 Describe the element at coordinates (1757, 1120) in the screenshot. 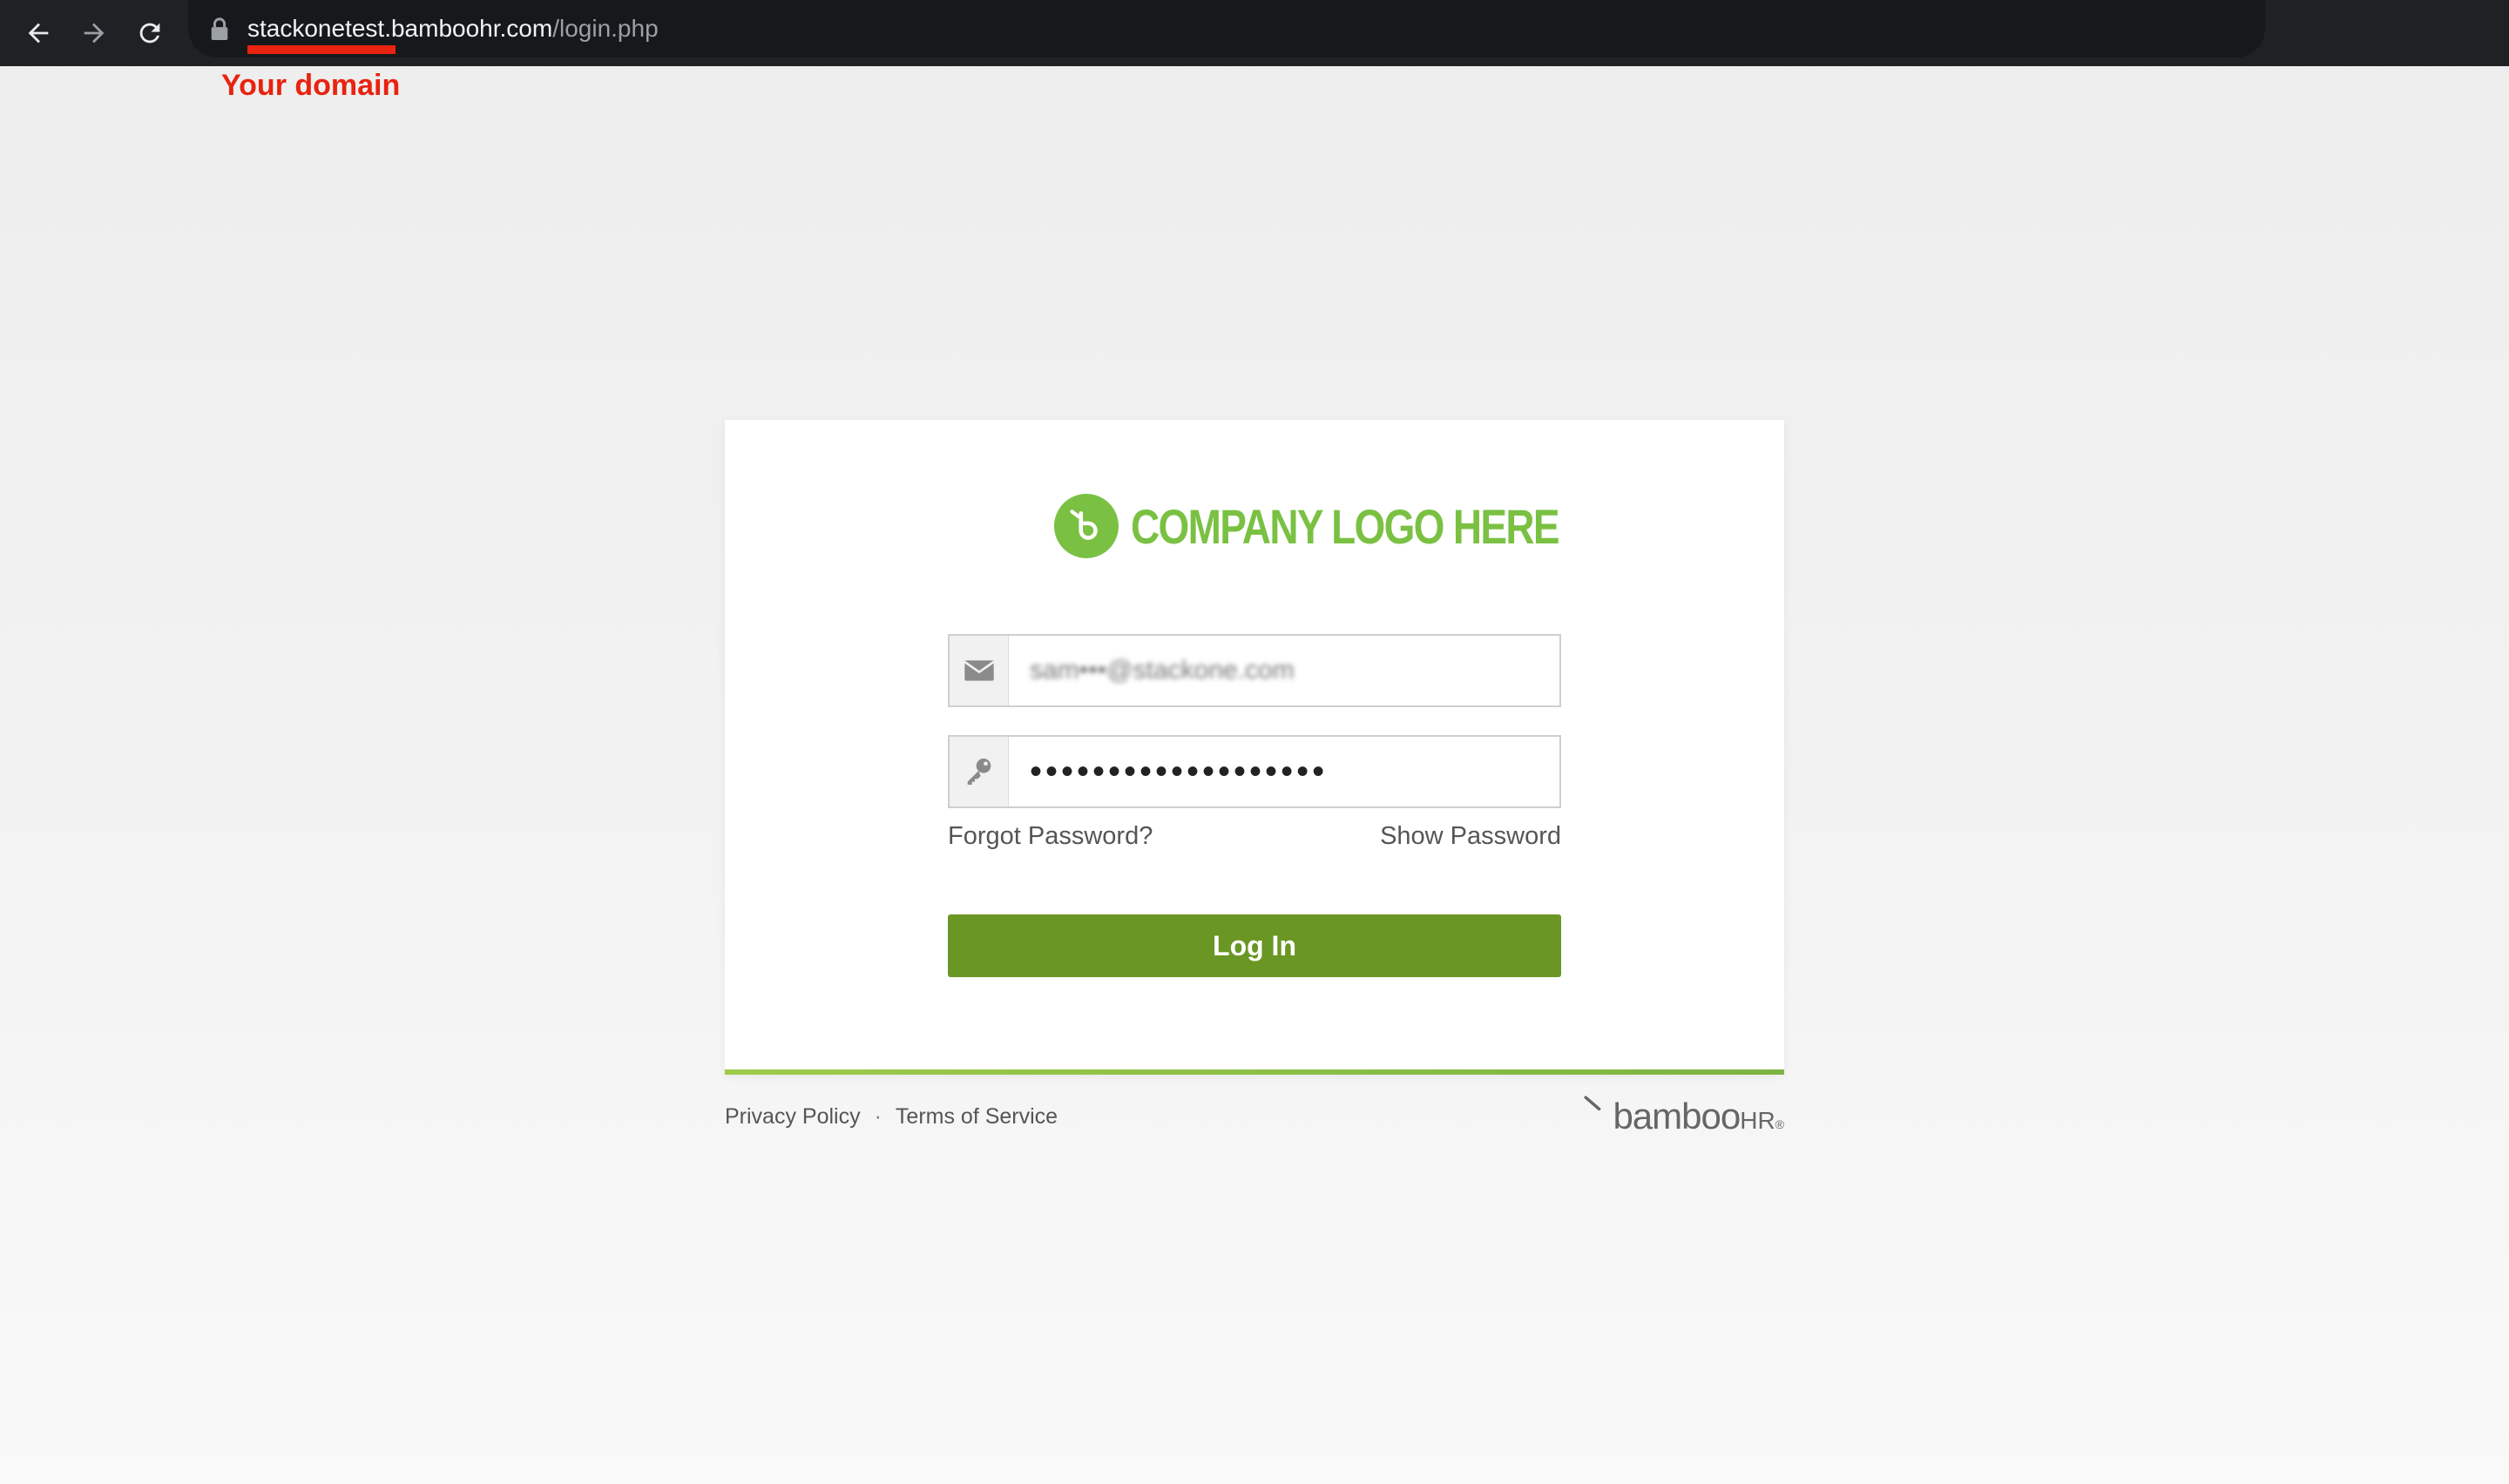

I see `brand-hr: HR` at that location.